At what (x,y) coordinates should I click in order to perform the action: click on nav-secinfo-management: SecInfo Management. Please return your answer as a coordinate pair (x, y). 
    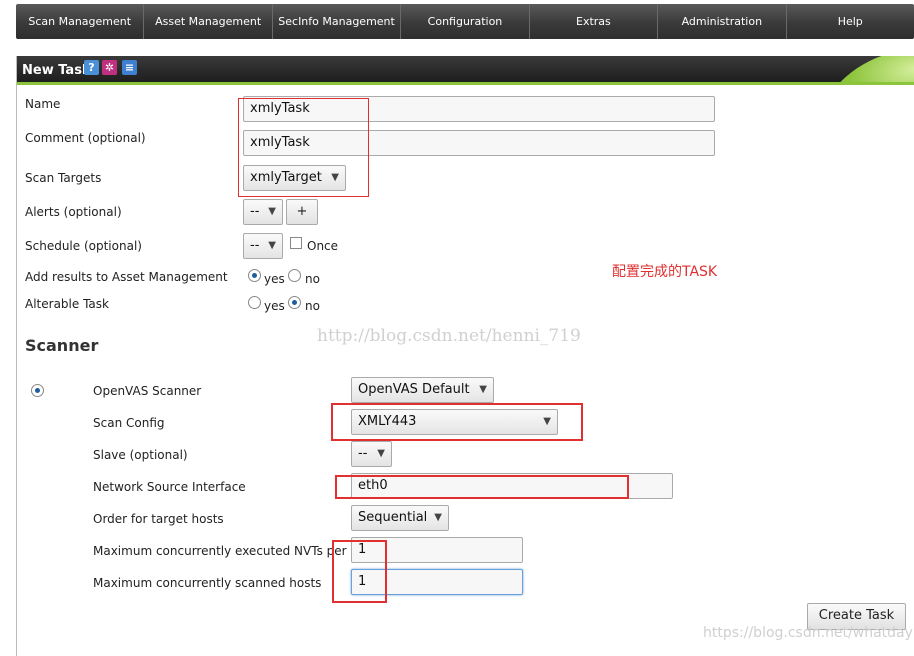
    Looking at the image, I should click on (337, 21).